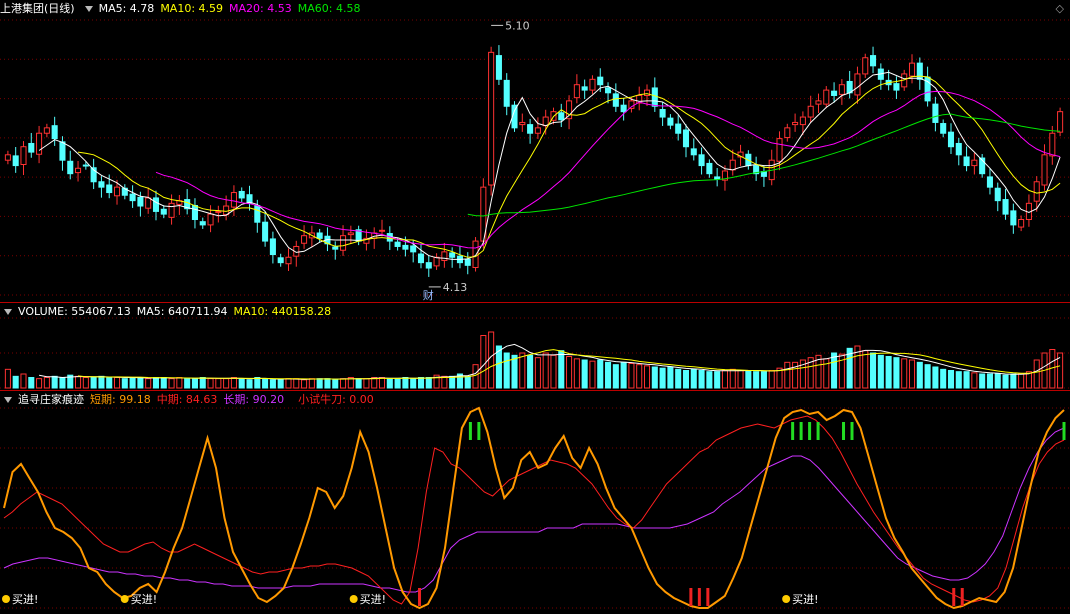  Describe the element at coordinates (455, 287) in the screenshot. I see `low-price-marker: 4.13` at that location.